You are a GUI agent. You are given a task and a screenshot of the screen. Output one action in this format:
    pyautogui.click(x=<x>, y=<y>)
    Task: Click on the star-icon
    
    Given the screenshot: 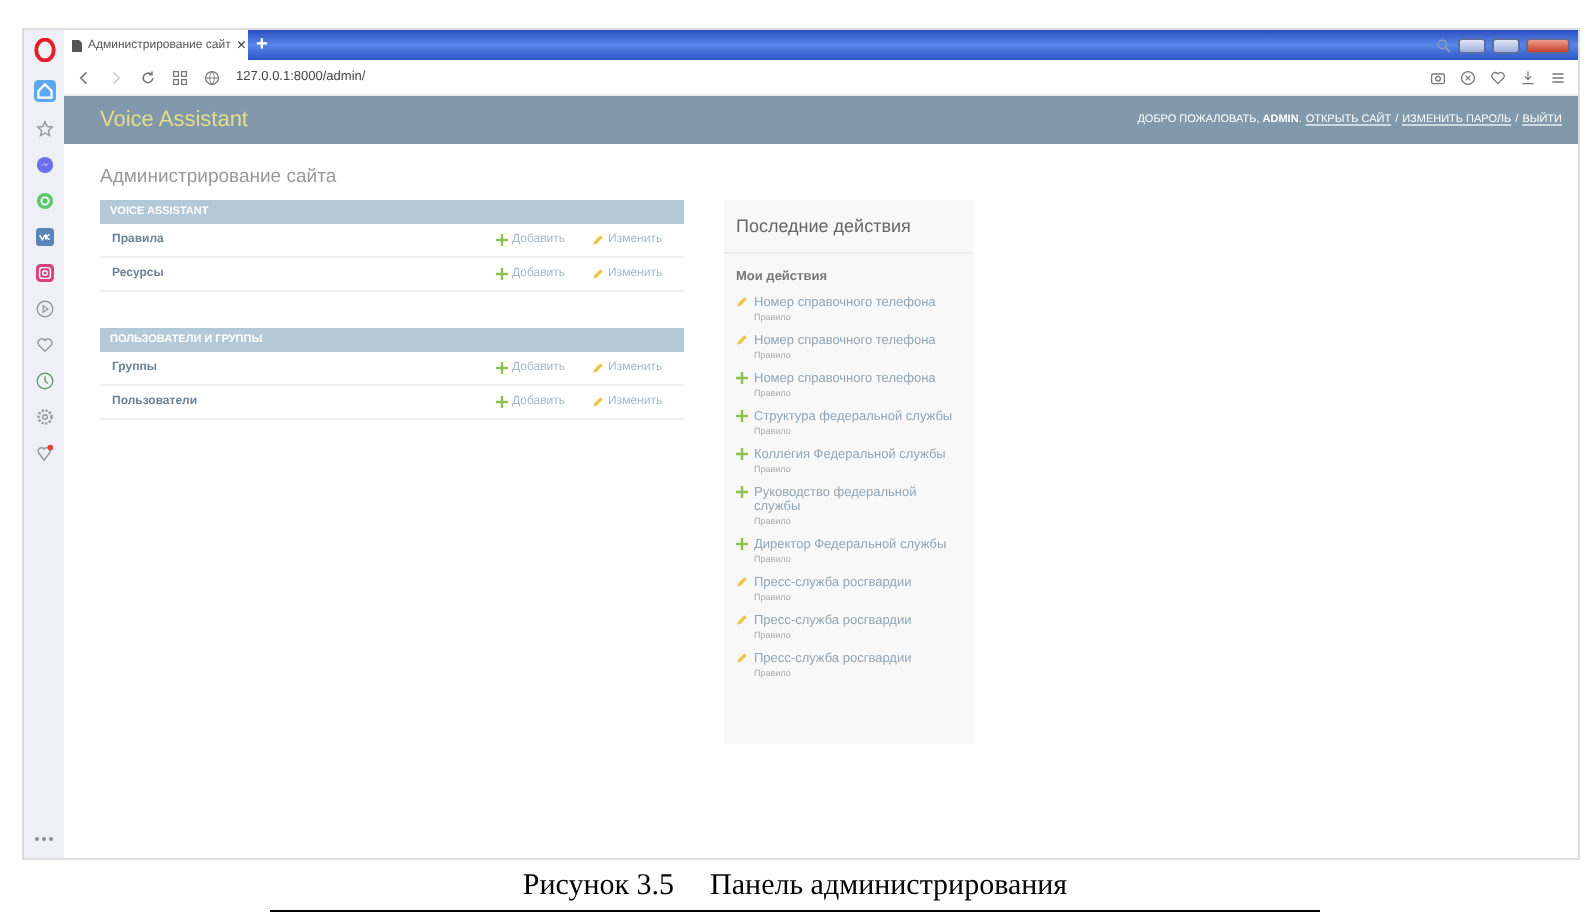 What is the action you would take?
    pyautogui.click(x=44, y=129)
    